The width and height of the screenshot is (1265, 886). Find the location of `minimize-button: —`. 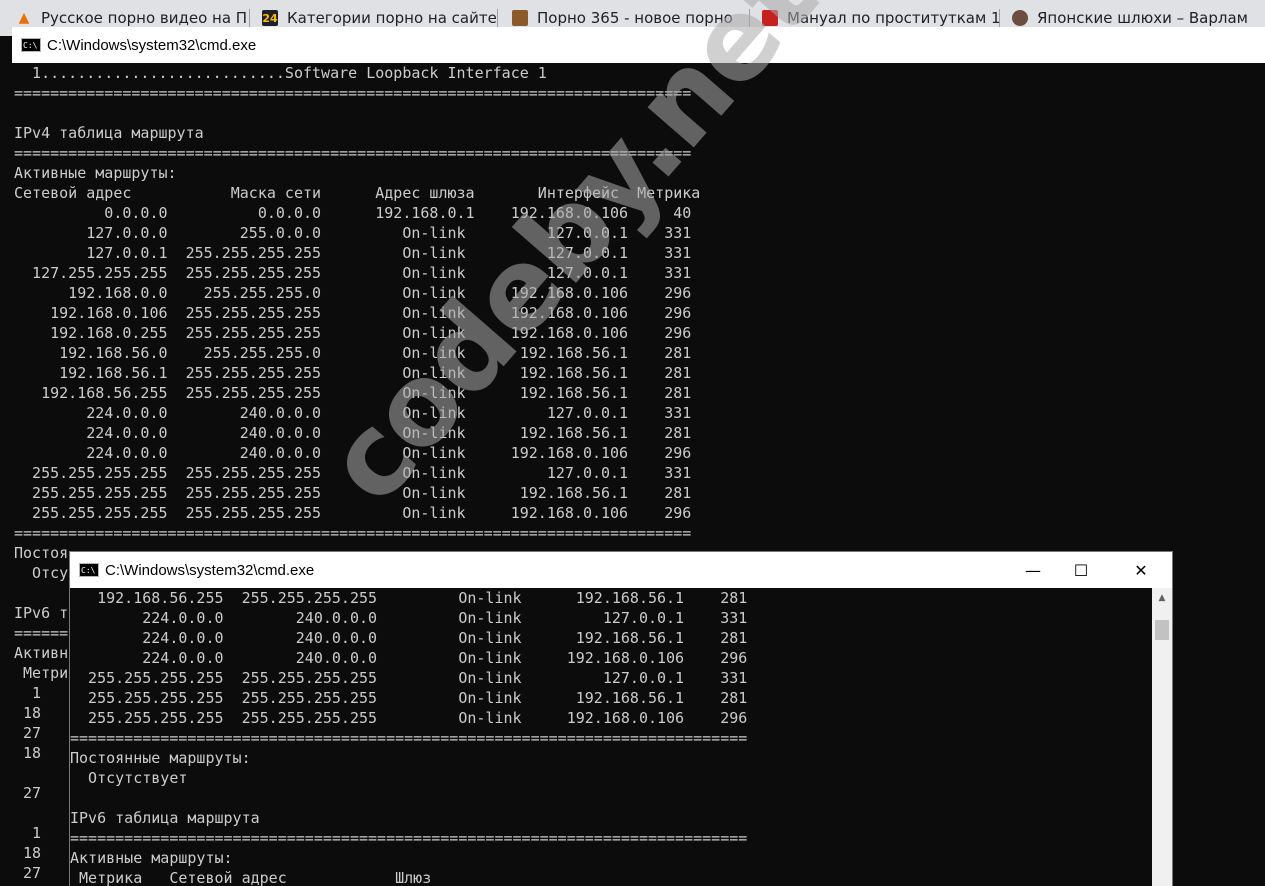

minimize-button: — is located at coordinates (1033, 570).